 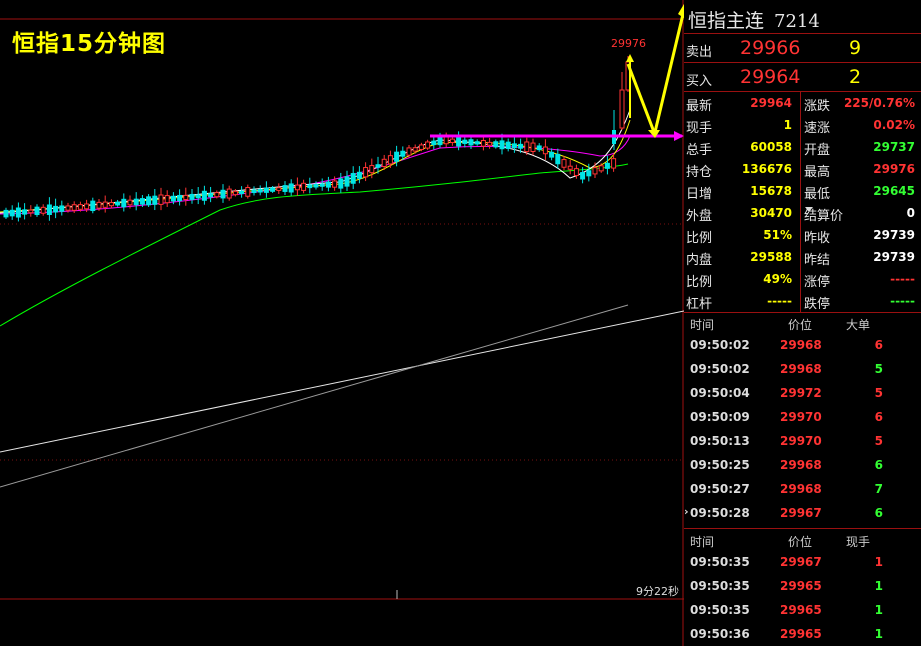 What do you see at coordinates (878, 369) in the screenshot?
I see `trade-vol: 5` at bounding box center [878, 369].